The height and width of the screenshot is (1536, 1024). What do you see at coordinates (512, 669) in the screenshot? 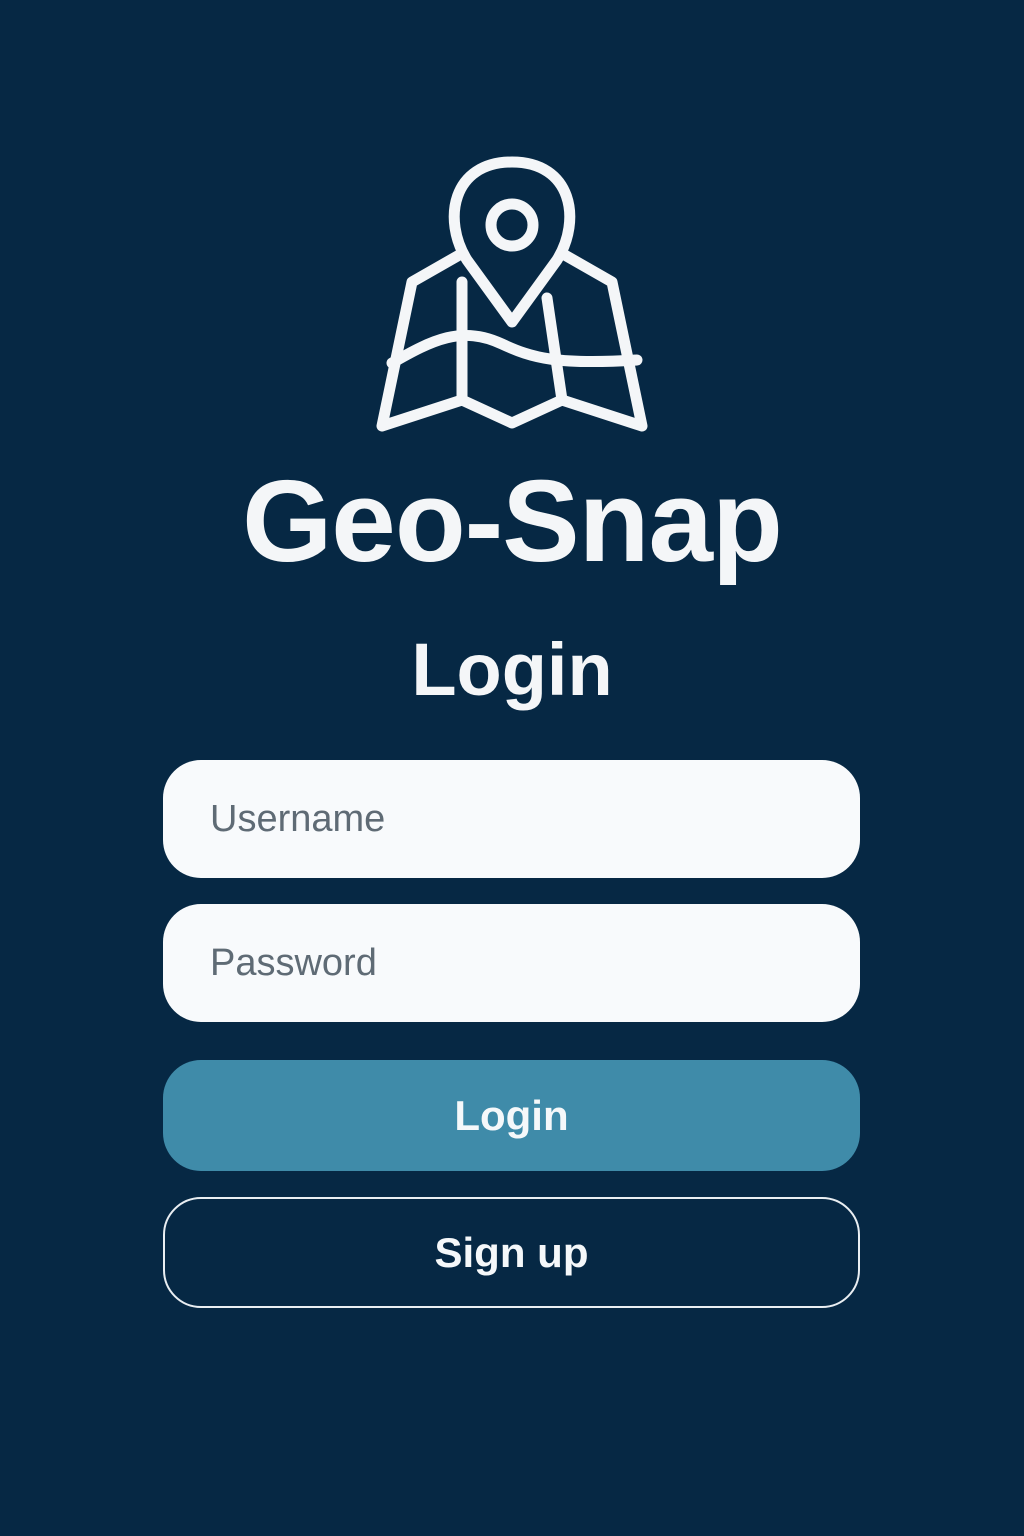
I see `login-heading: Login` at bounding box center [512, 669].